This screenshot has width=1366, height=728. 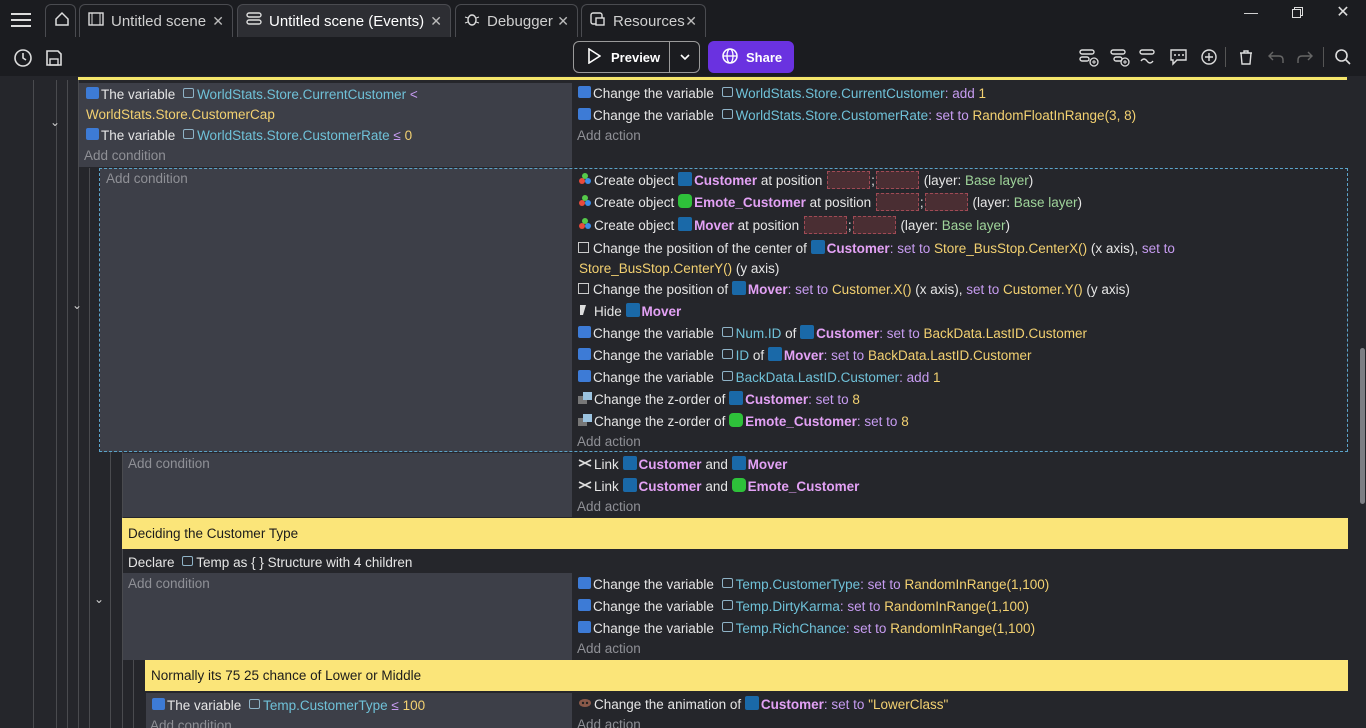 What do you see at coordinates (1246, 57) in the screenshot?
I see `trash-icon` at bounding box center [1246, 57].